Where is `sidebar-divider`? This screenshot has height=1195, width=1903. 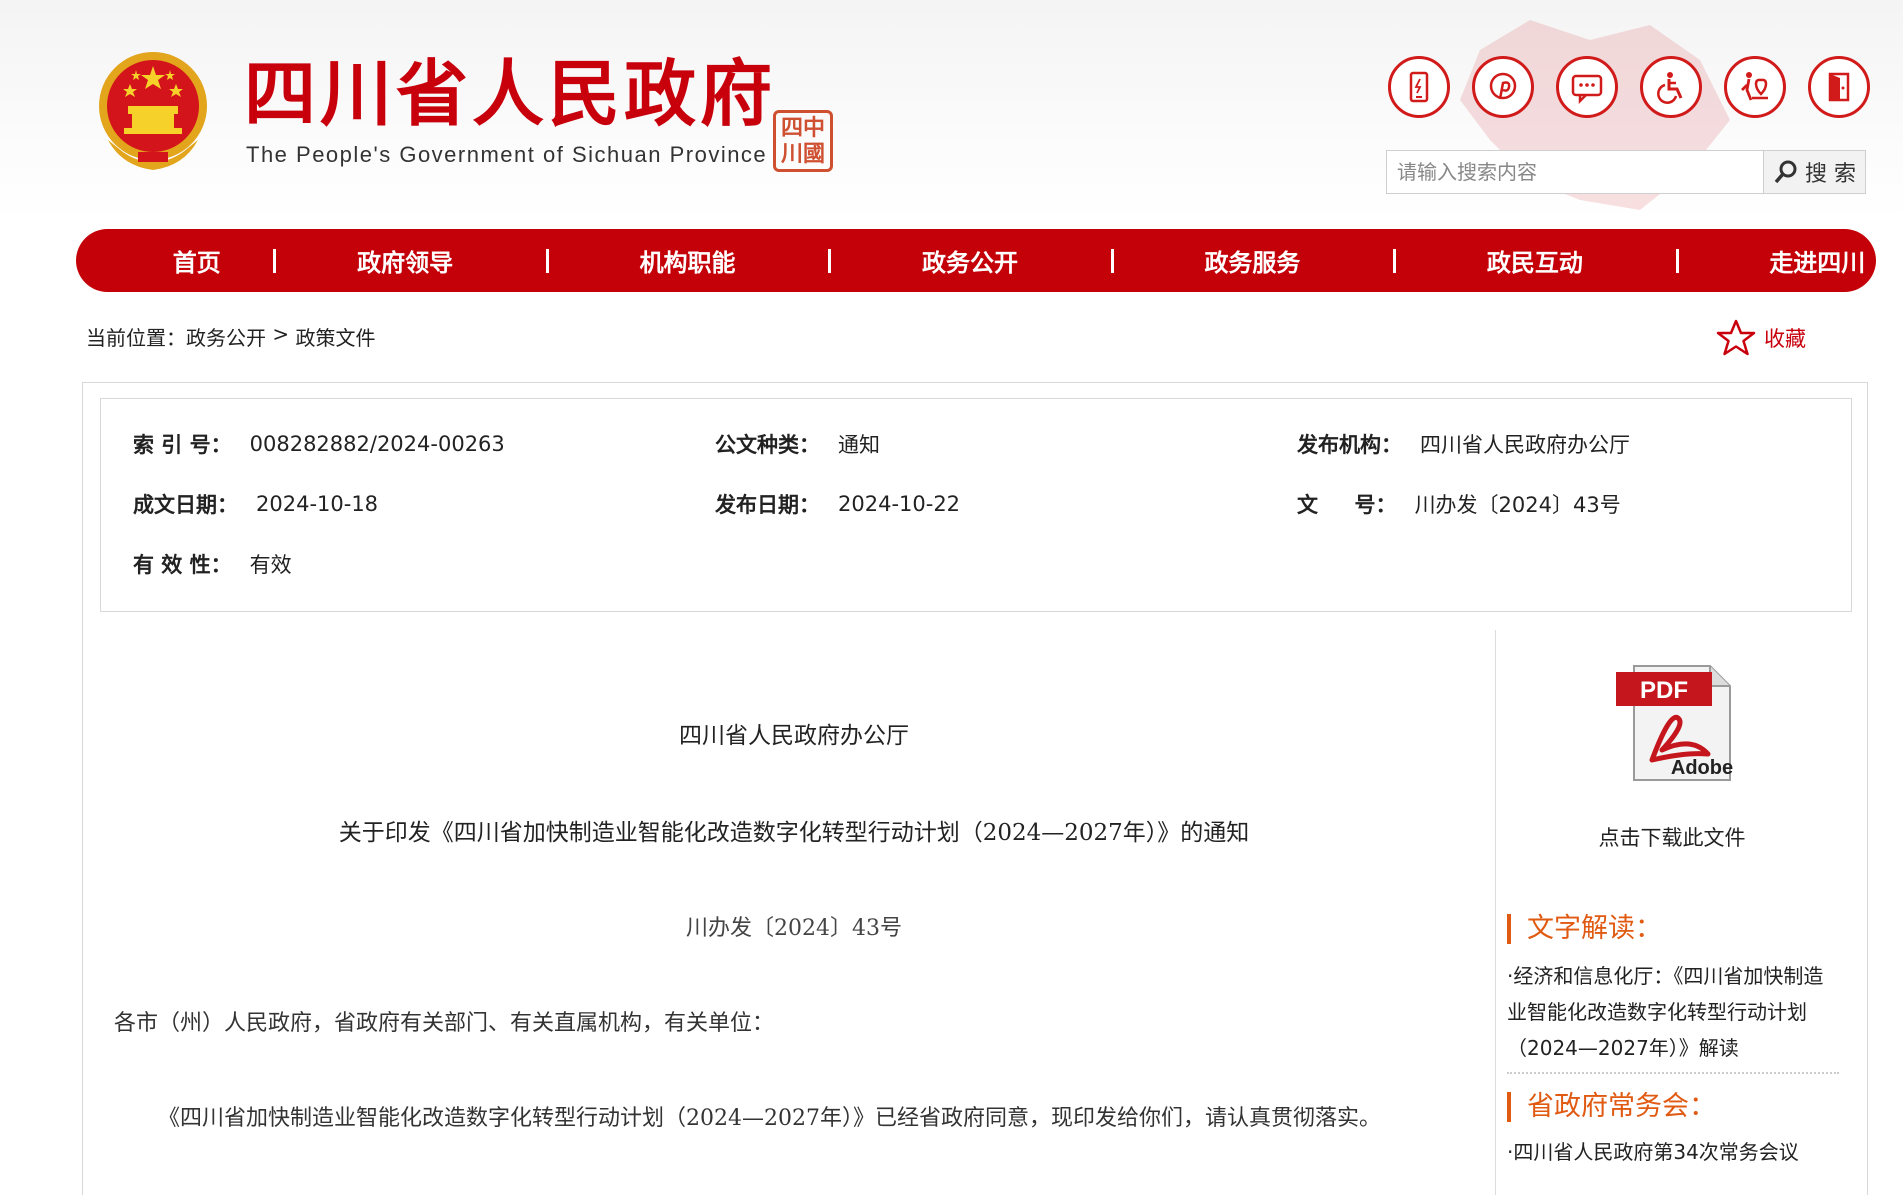
sidebar-divider is located at coordinates (1495, 912).